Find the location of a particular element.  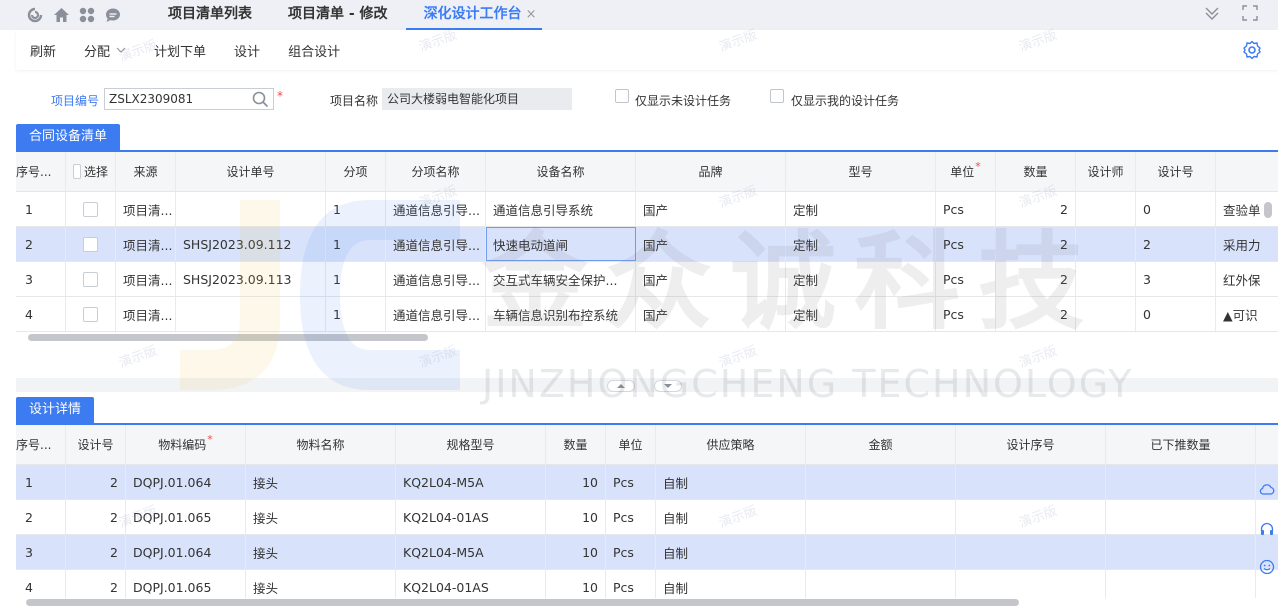

col-design-seq: 设计序号 is located at coordinates (1031, 444).